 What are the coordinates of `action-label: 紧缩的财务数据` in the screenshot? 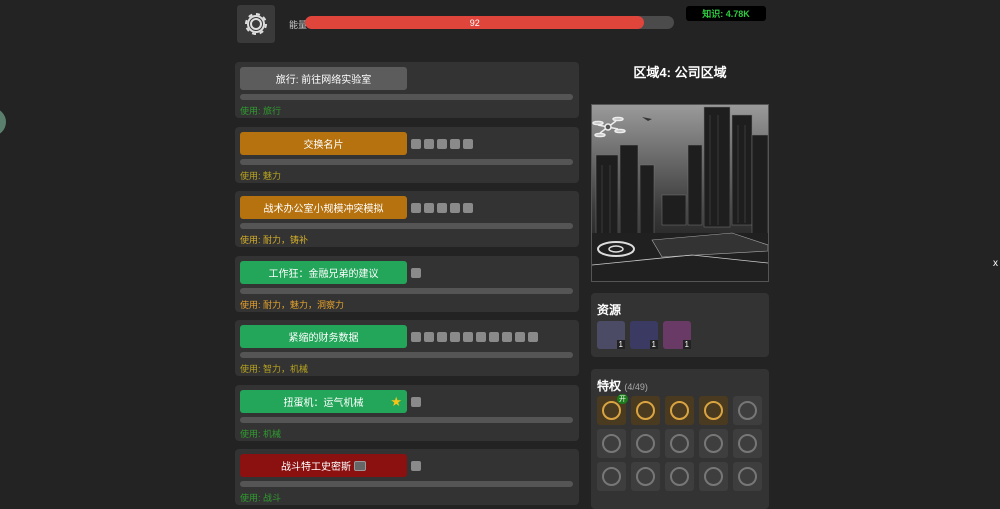 It's located at (323, 338).